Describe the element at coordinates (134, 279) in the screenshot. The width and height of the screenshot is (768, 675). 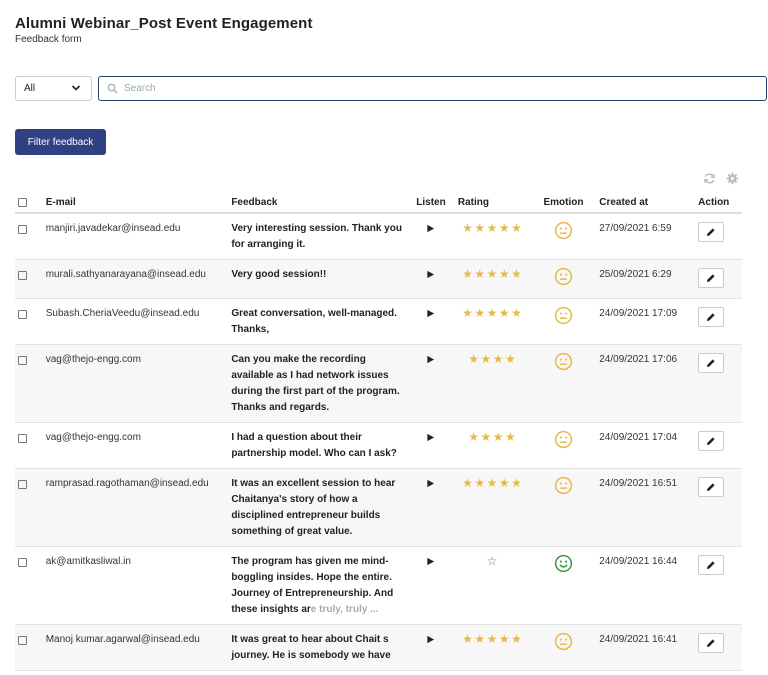
I see `row-email: murali.sathyanarayana@insead.edu` at that location.